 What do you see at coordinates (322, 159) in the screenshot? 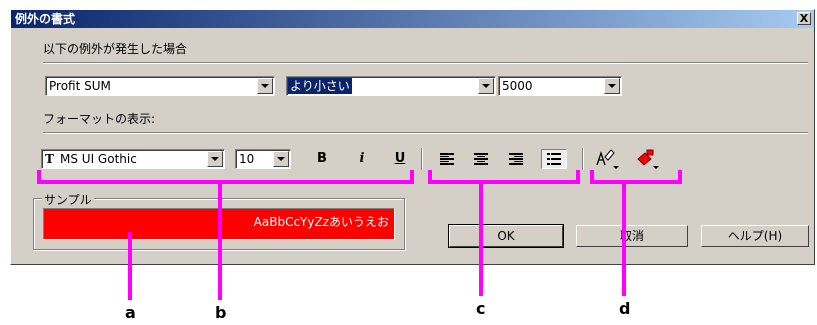
I see `bold-button: B` at bounding box center [322, 159].